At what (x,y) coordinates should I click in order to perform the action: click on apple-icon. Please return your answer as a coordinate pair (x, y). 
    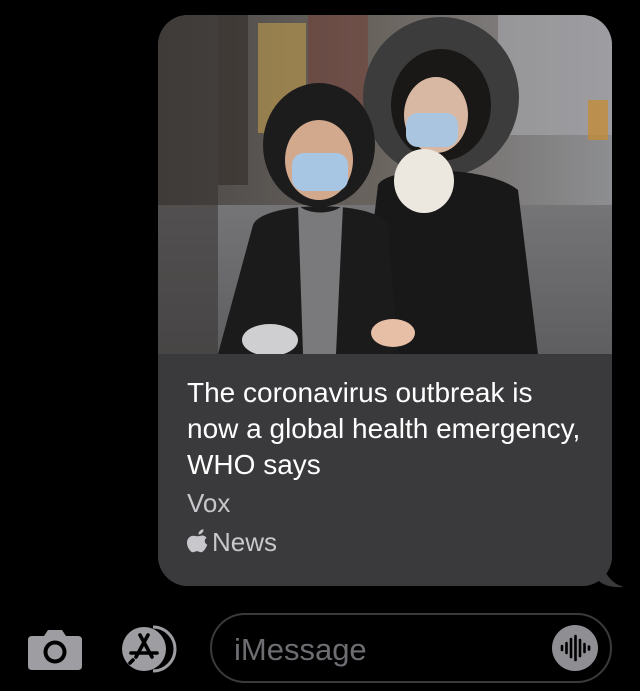
    Looking at the image, I should click on (197, 541).